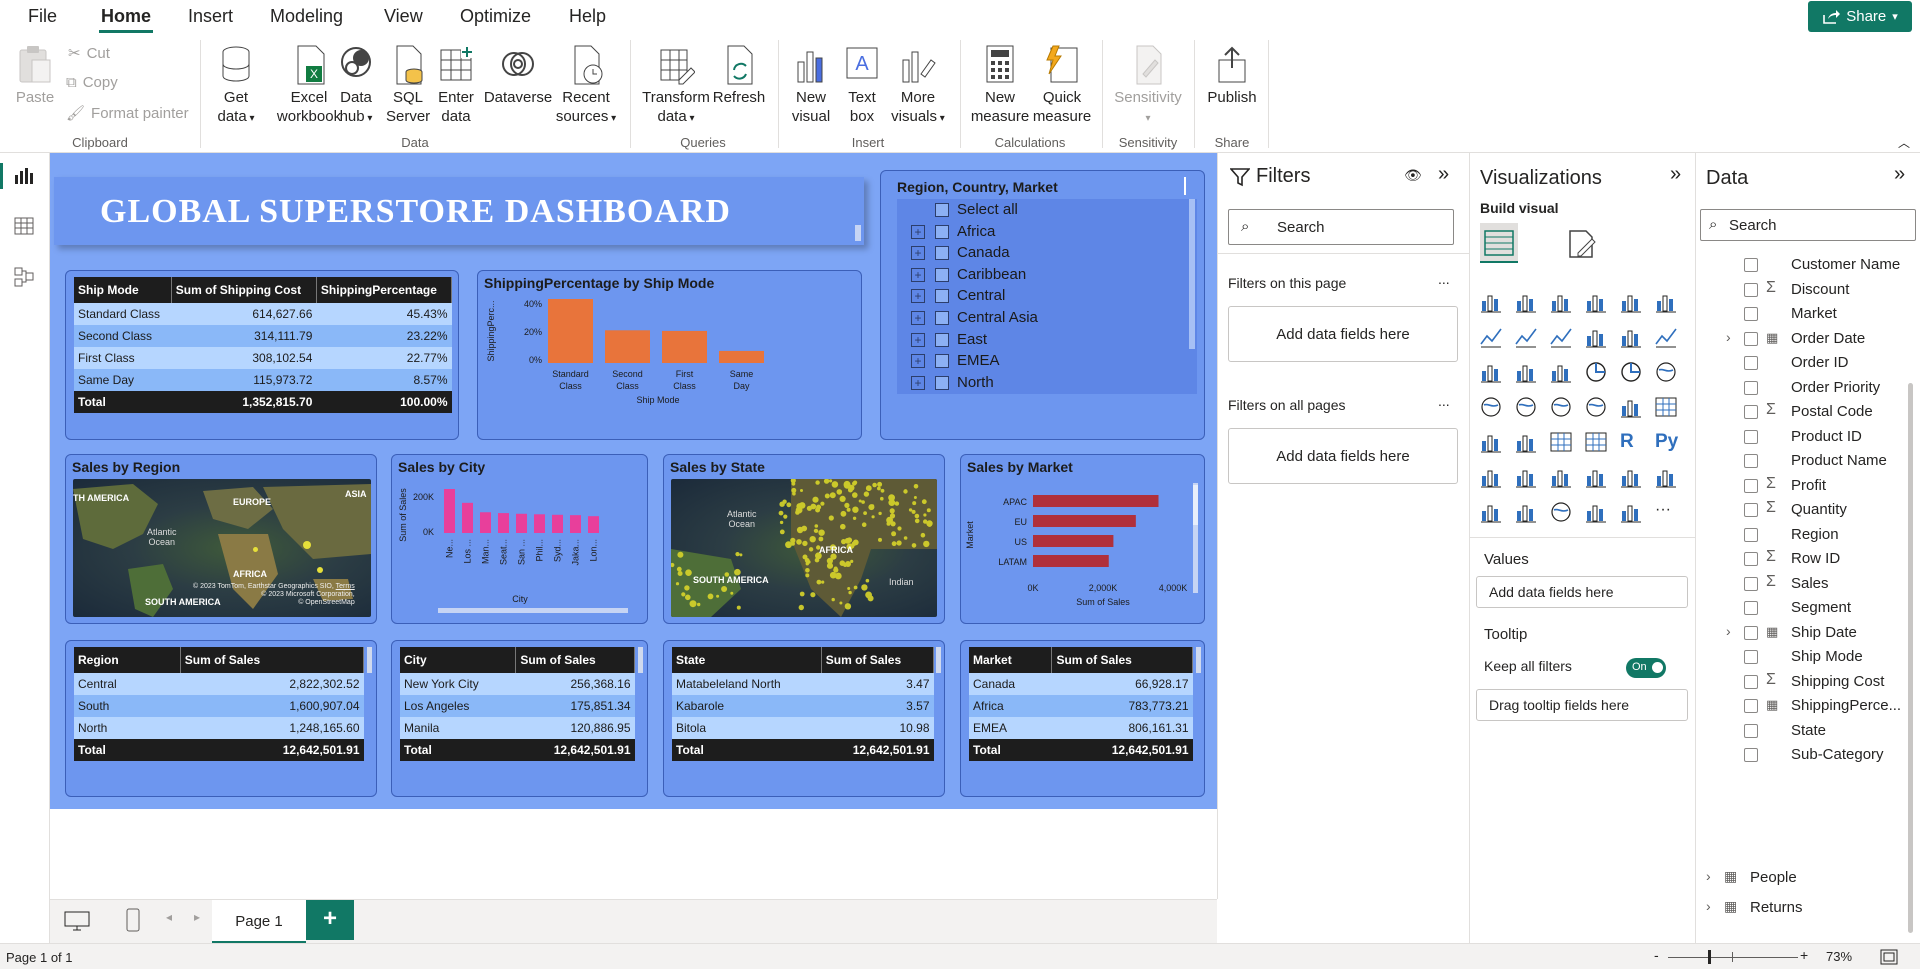  Describe the element at coordinates (1562, 478) in the screenshot. I see `qa-icon` at that location.